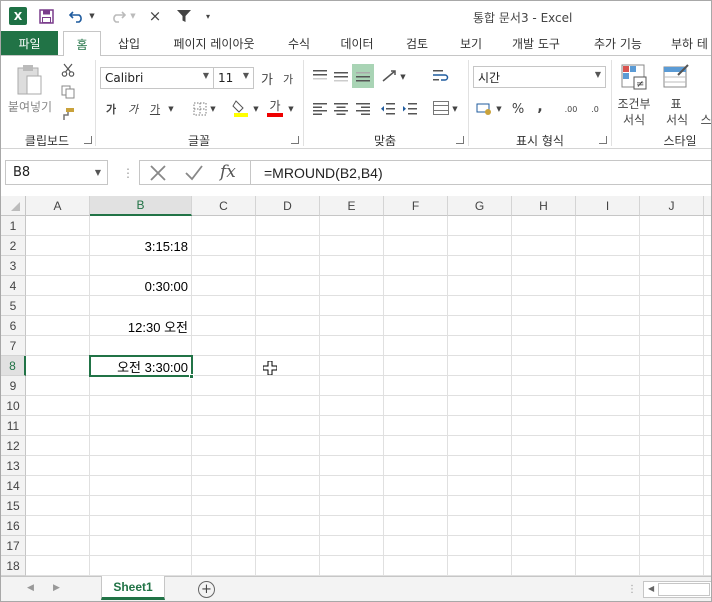  I want to click on row-header: 15, so click(13, 506).